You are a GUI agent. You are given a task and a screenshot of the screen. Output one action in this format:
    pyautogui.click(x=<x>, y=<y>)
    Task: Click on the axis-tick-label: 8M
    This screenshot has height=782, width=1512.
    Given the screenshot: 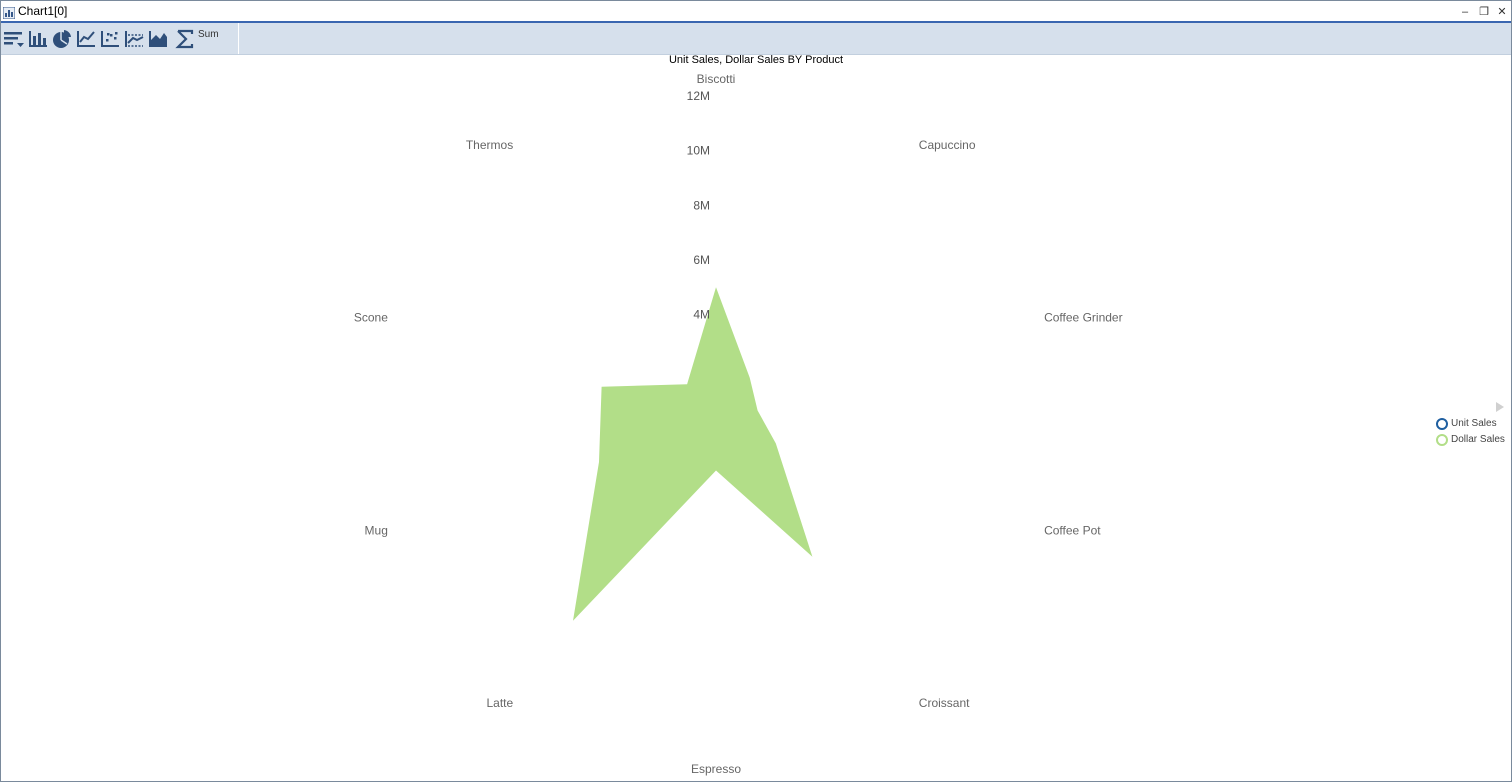 What is the action you would take?
    pyautogui.click(x=701, y=205)
    